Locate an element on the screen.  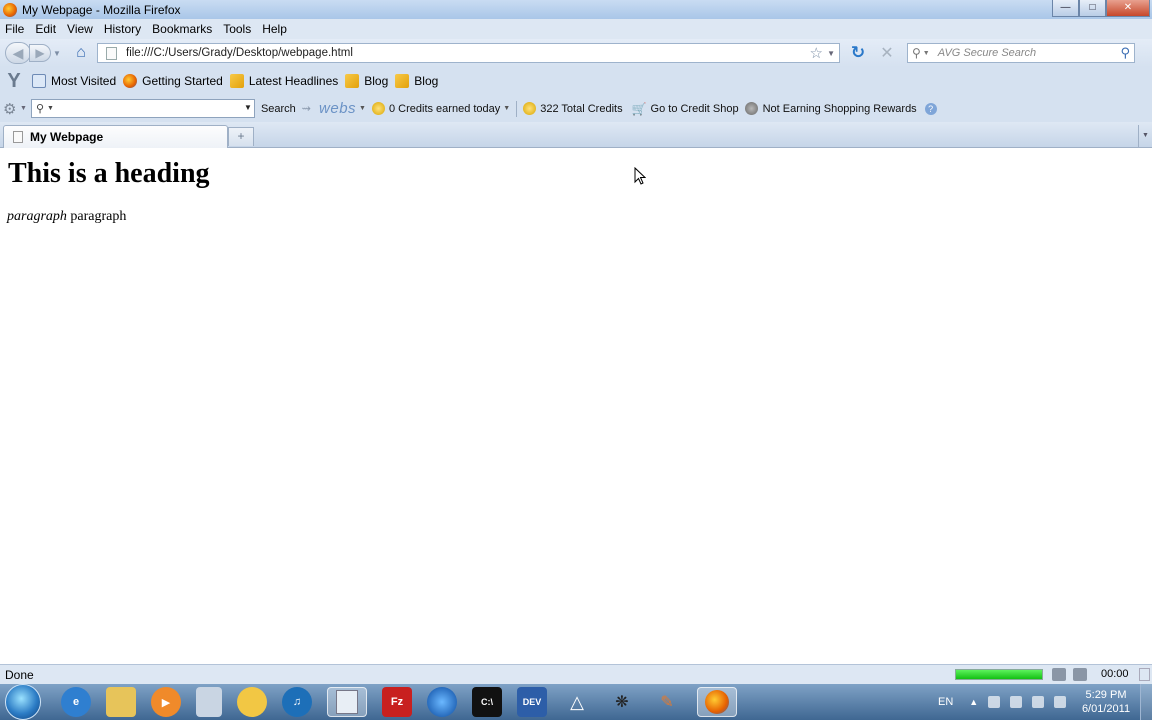
show-desktop-button is located at coordinates (1146, 702).